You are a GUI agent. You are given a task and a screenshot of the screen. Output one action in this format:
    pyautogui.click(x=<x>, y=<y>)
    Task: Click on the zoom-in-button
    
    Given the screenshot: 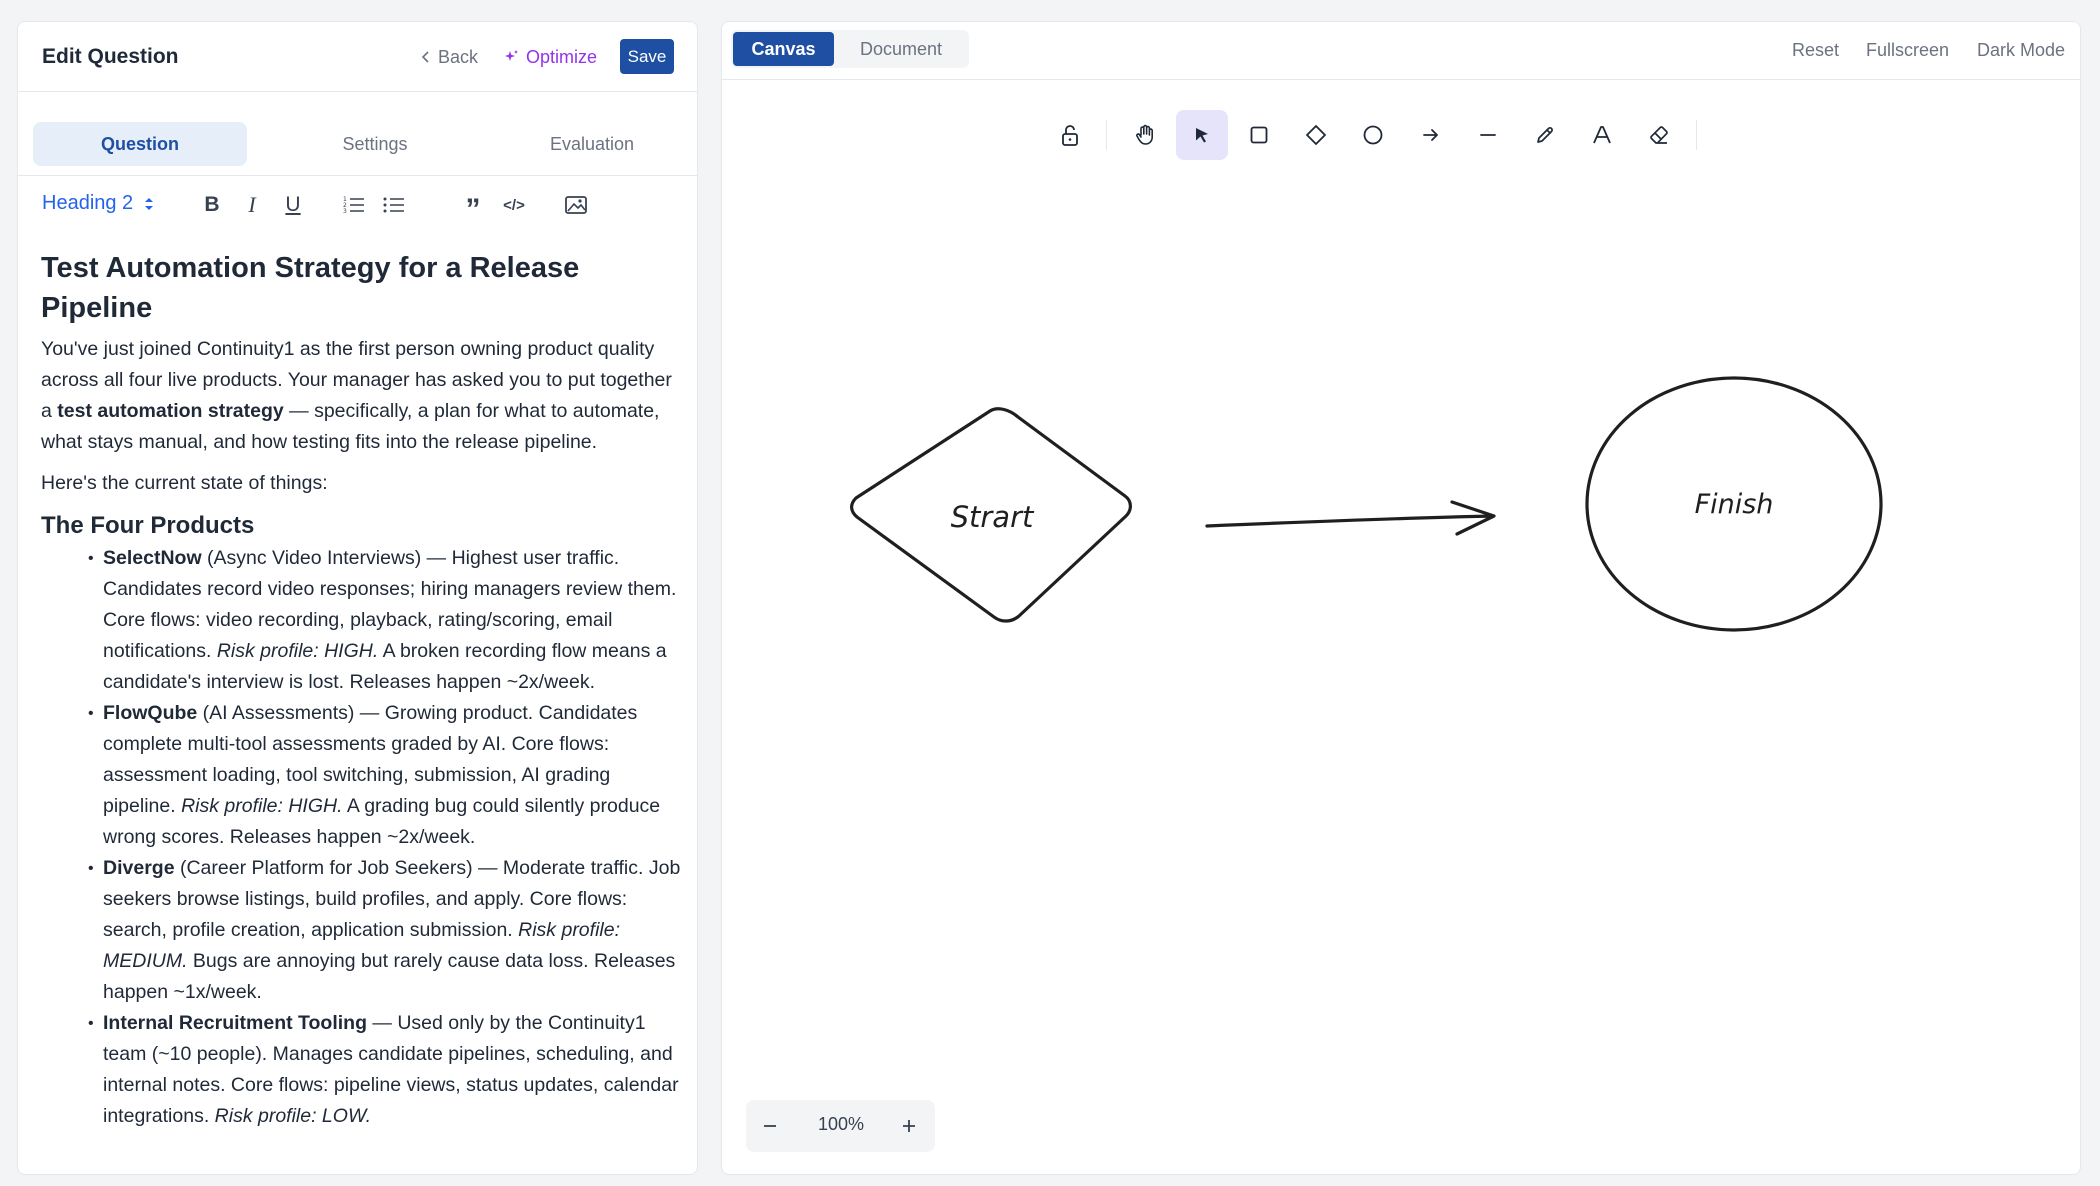 What is the action you would take?
    pyautogui.click(x=909, y=1126)
    